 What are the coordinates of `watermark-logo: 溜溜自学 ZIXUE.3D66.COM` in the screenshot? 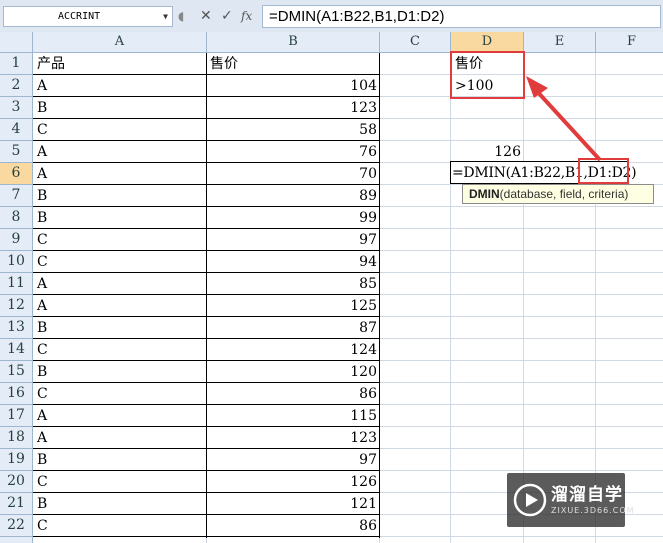 It's located at (570, 500).